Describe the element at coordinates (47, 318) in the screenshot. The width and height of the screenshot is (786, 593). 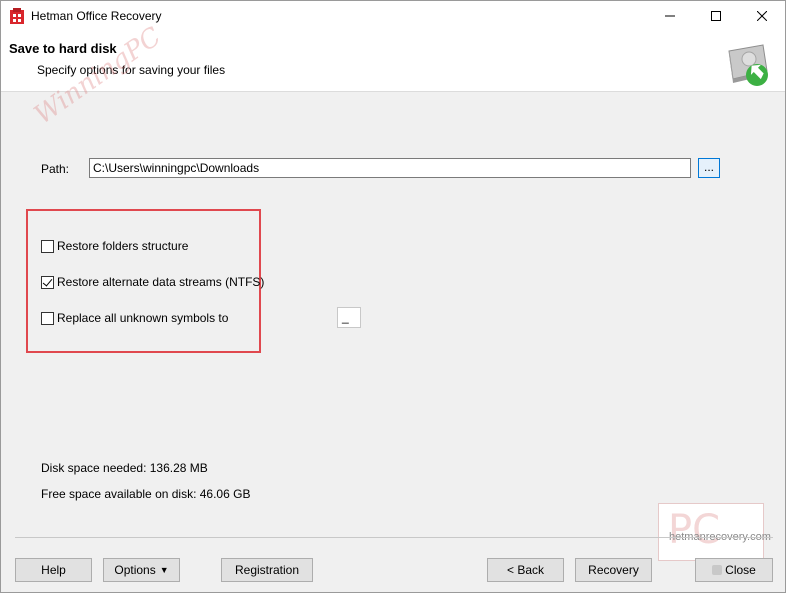
I see `replace-symbols-checkbox` at that location.